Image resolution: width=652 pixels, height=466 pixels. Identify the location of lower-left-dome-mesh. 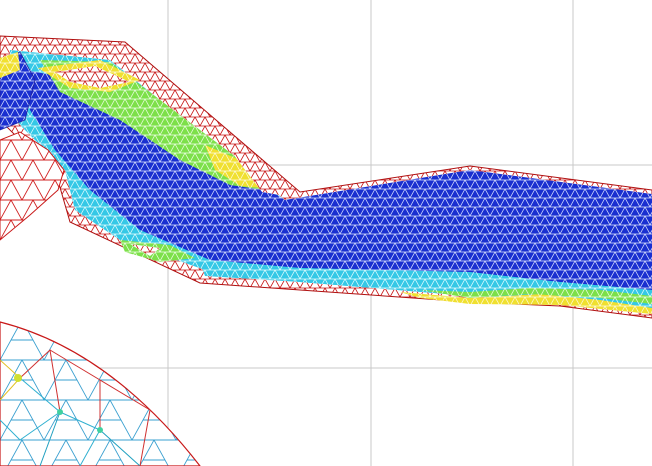
(100, 393).